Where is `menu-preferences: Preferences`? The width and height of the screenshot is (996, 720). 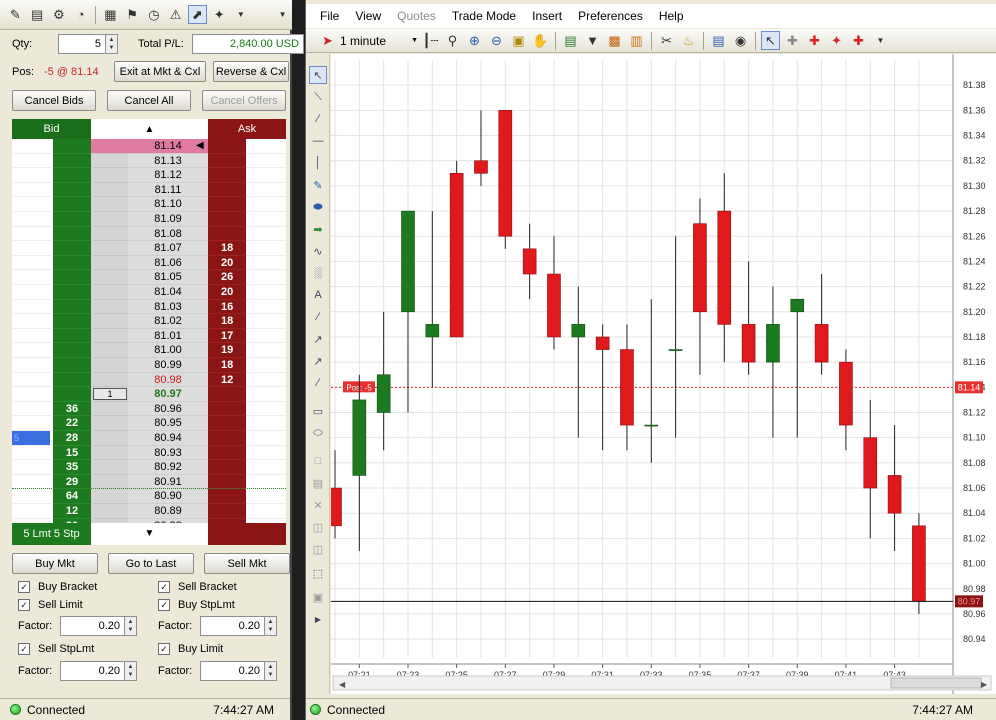
menu-preferences: Preferences is located at coordinates (610, 16).